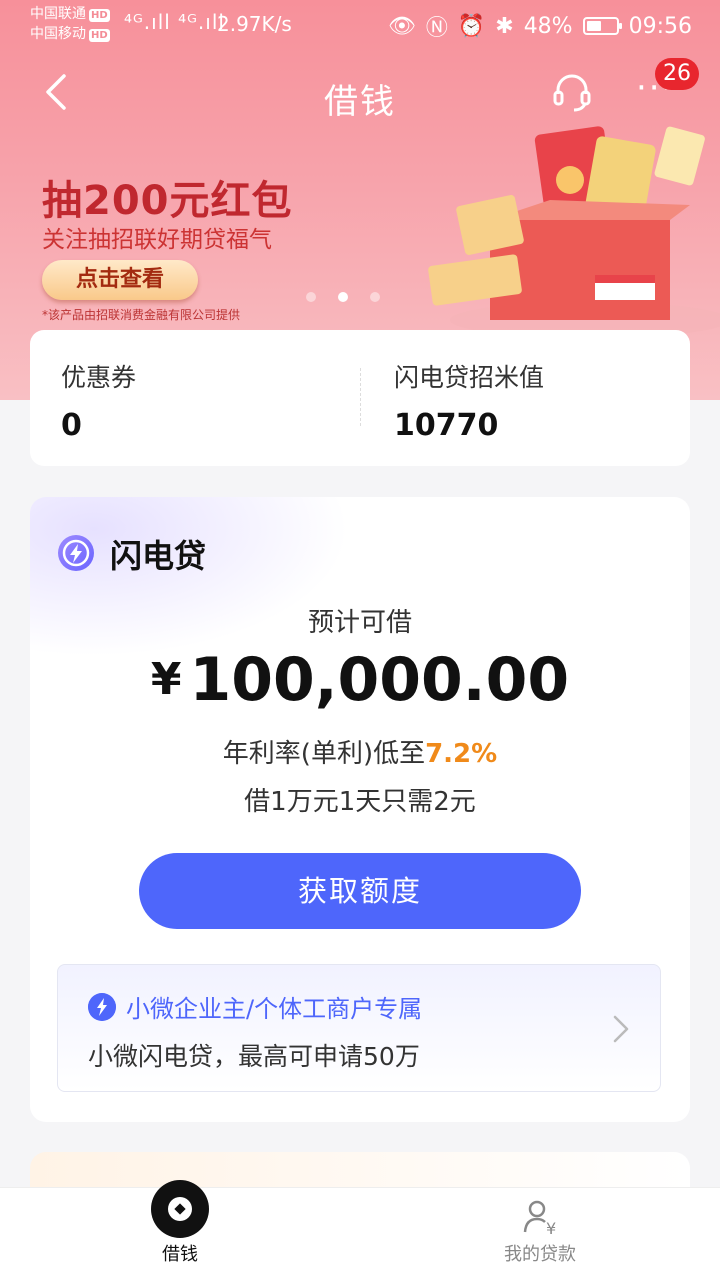 This screenshot has height=1281, width=720. What do you see at coordinates (70, 24) in the screenshot?
I see `carrier-info: 中国联通 HD 中国移动 HD` at bounding box center [70, 24].